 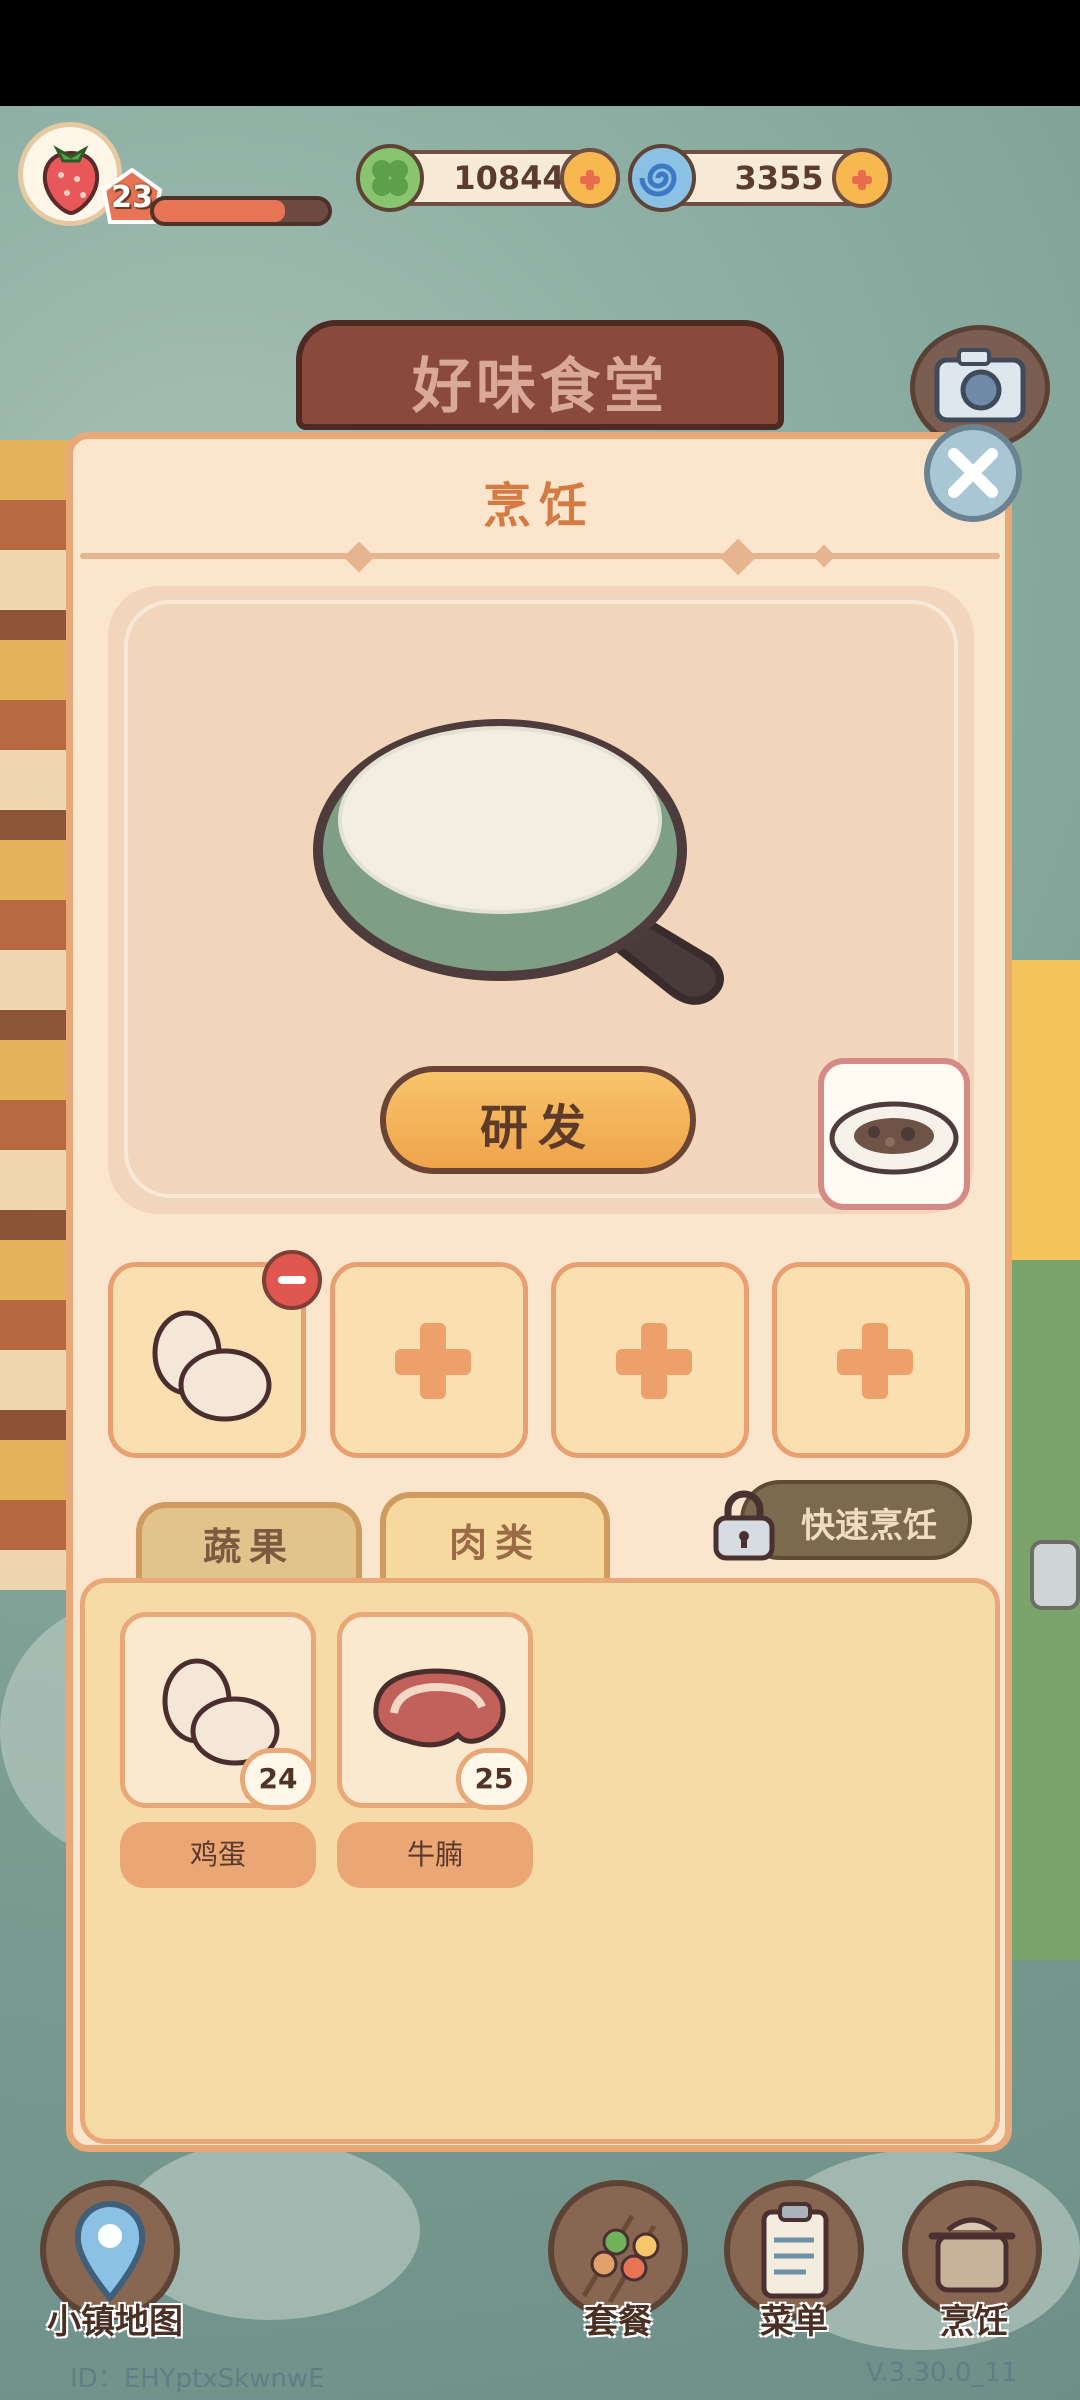 What do you see at coordinates (537, 1128) in the screenshot?
I see `research-label: 研发` at bounding box center [537, 1128].